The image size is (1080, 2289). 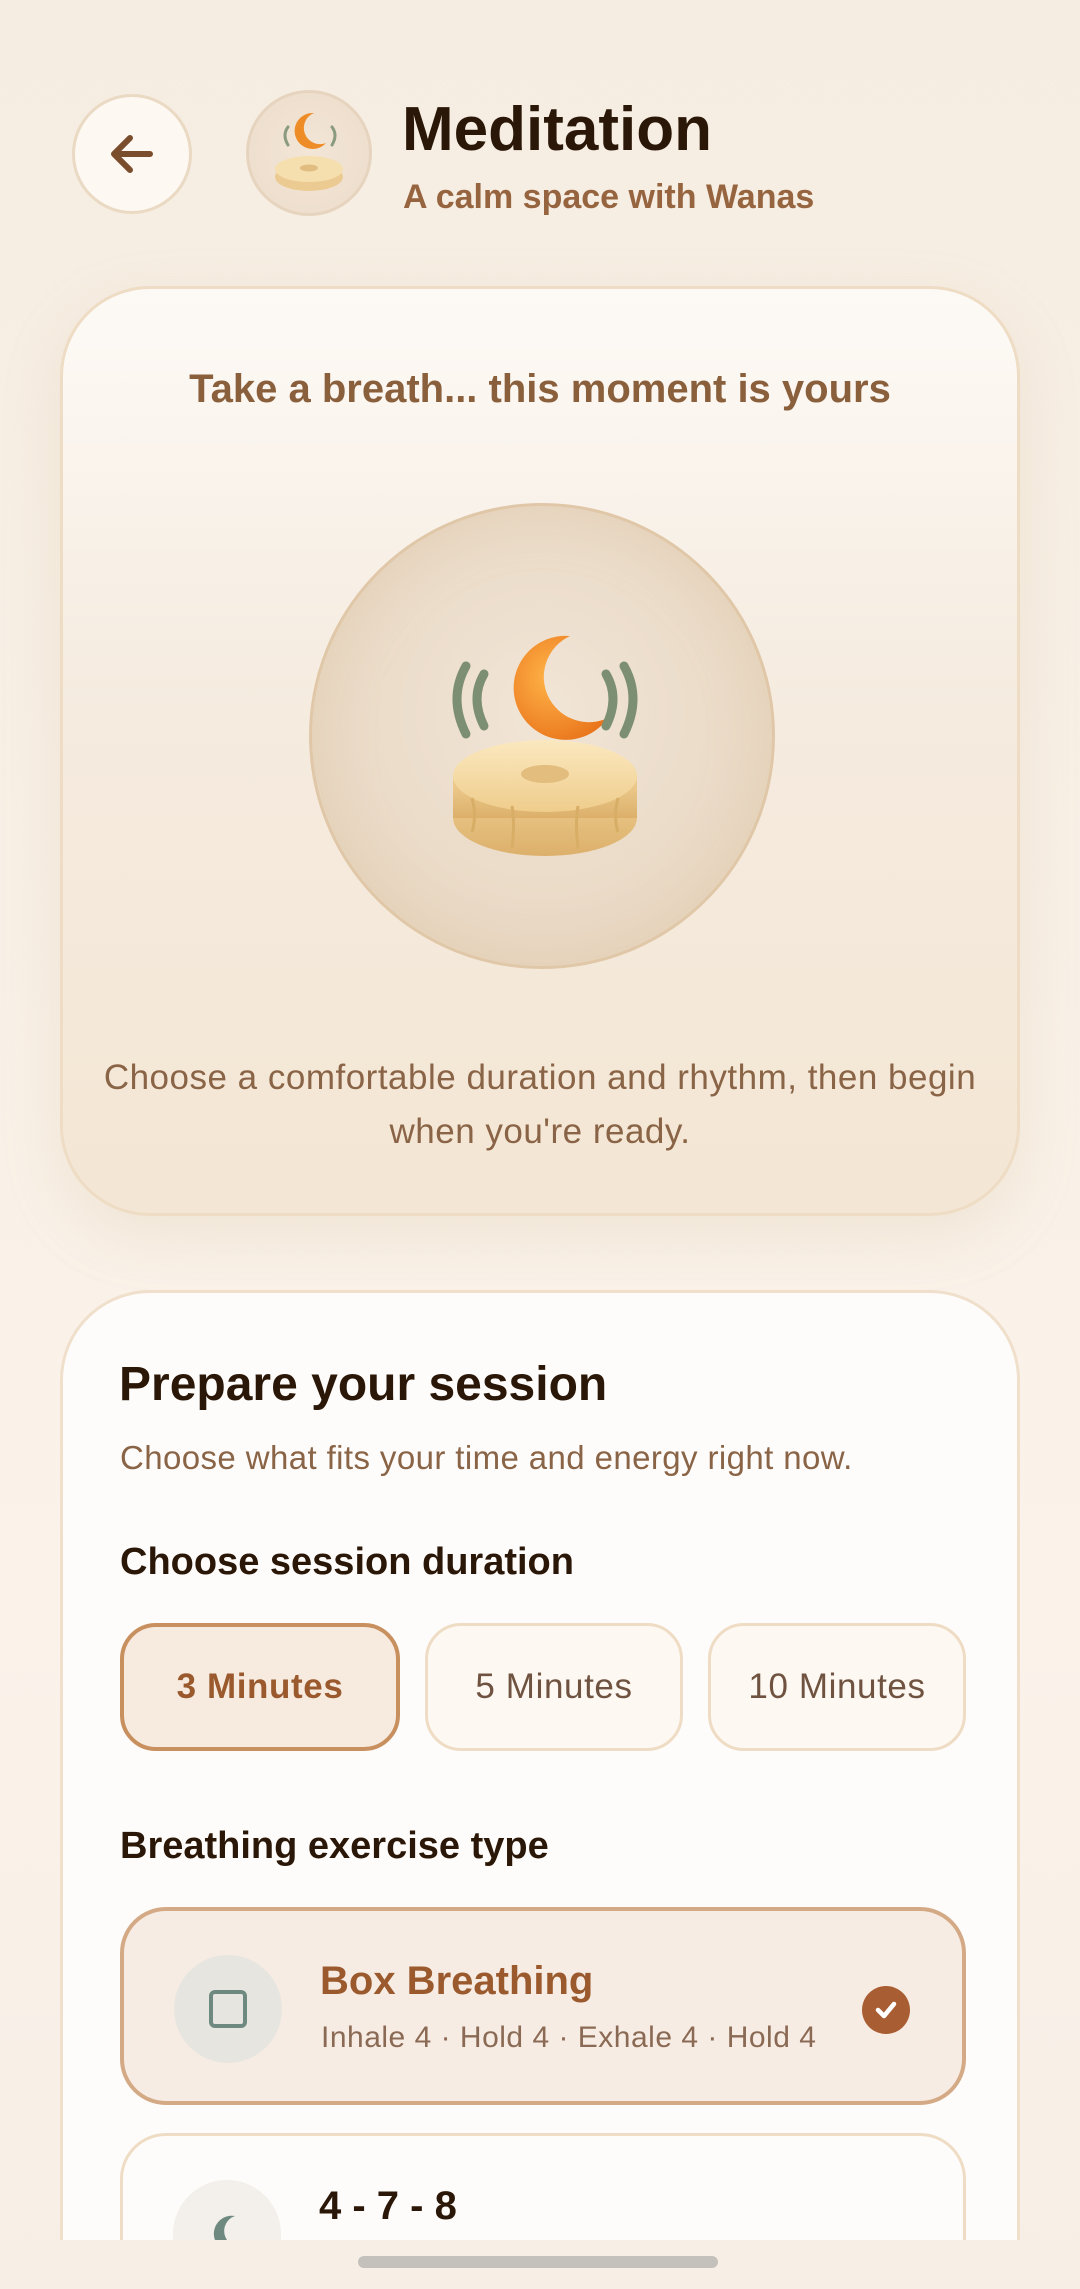 I want to click on exercise-name: 4 - 7 - 8, so click(x=388, y=2206).